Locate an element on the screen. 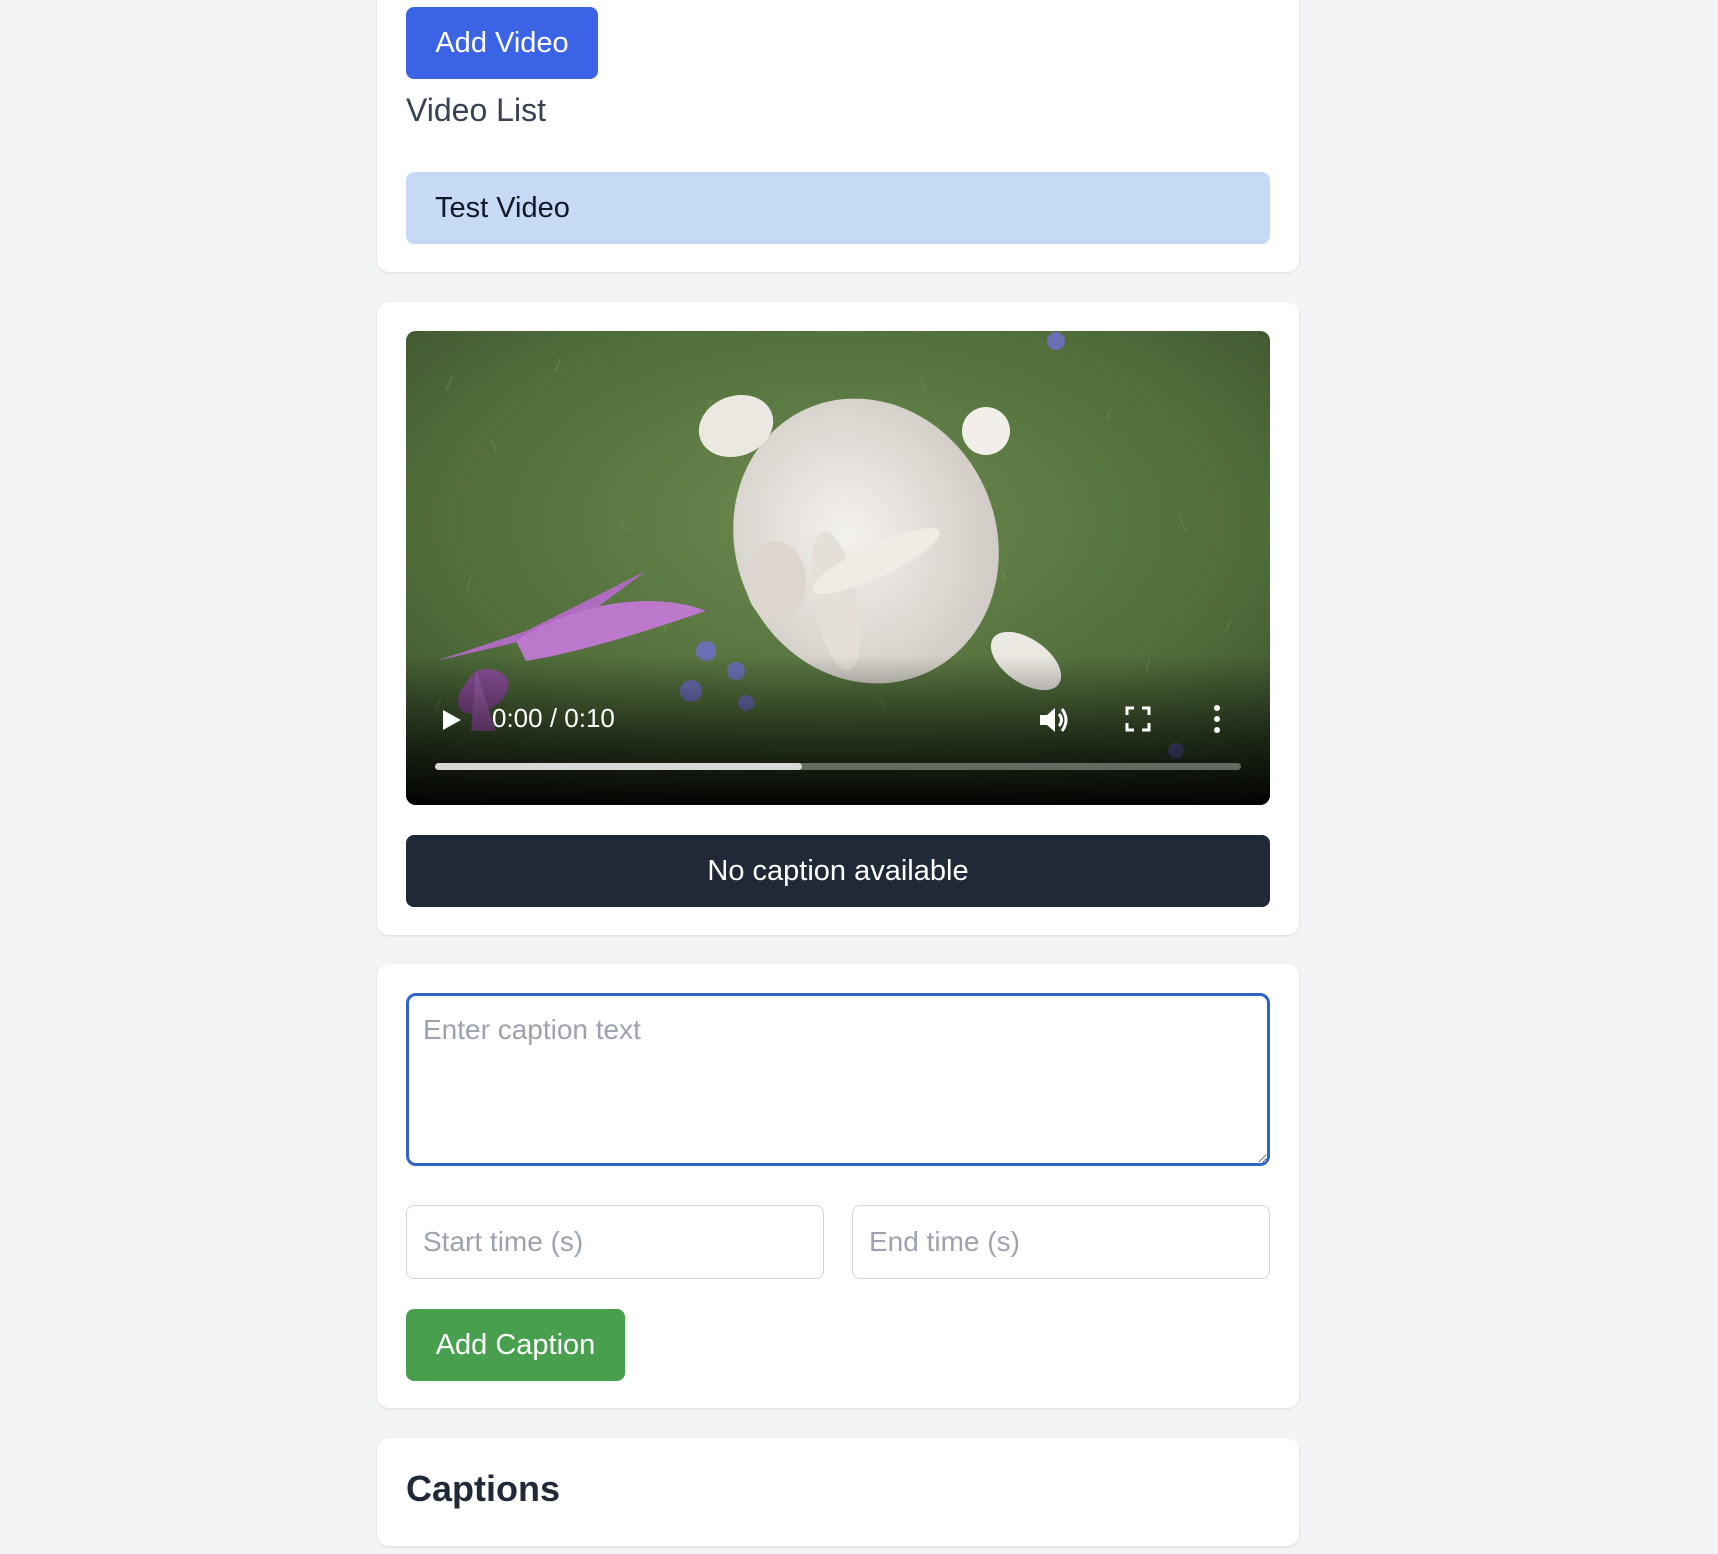 This screenshot has height=1554, width=1718. captions-heading: Captions is located at coordinates (483, 1488).